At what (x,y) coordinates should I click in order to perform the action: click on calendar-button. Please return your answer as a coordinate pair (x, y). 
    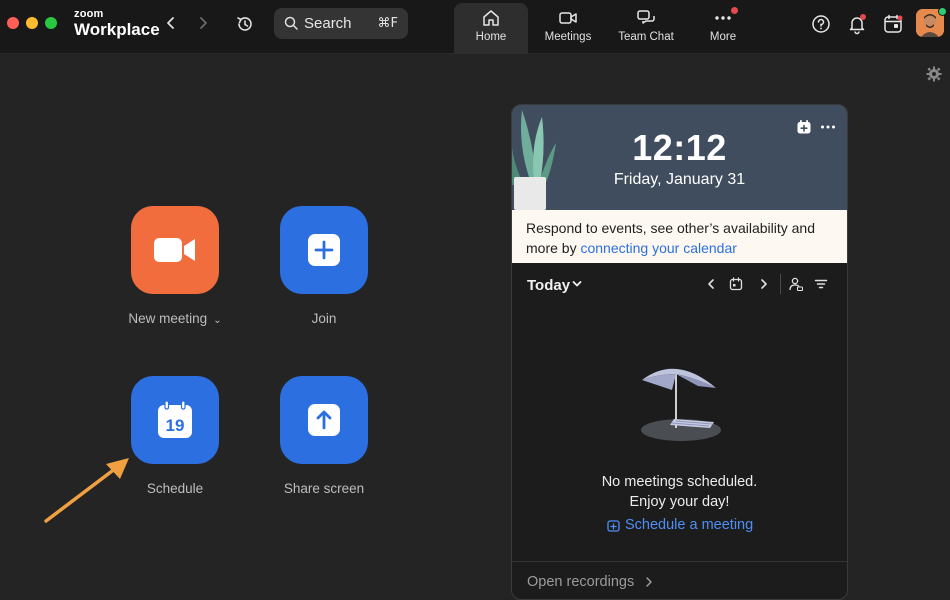
    Looking at the image, I should click on (893, 24).